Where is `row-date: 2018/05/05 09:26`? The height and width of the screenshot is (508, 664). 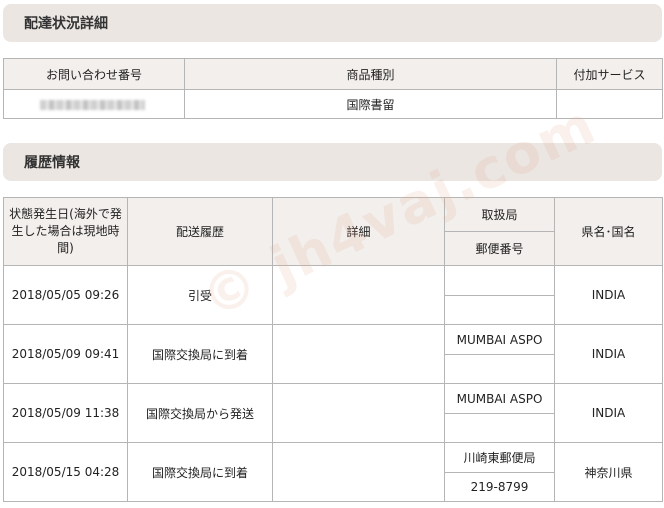 row-date: 2018/05/05 09:26 is located at coordinates (65, 295).